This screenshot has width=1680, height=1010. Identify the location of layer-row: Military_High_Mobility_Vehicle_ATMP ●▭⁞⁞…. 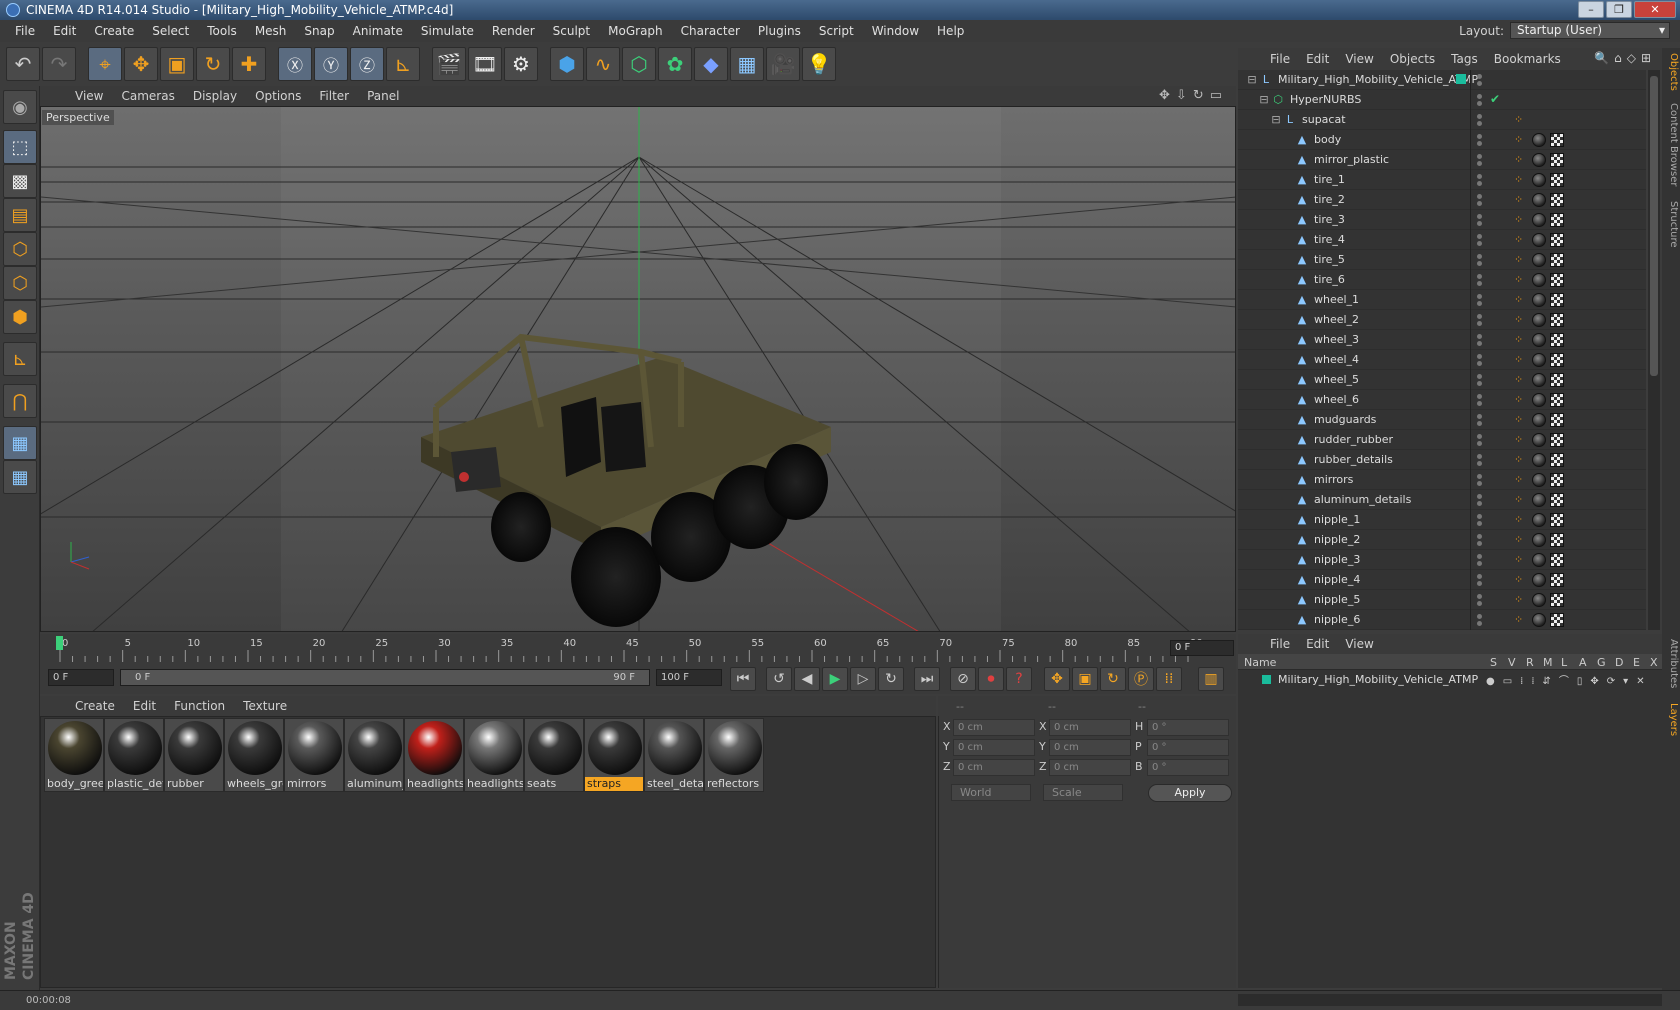
(1450, 680).